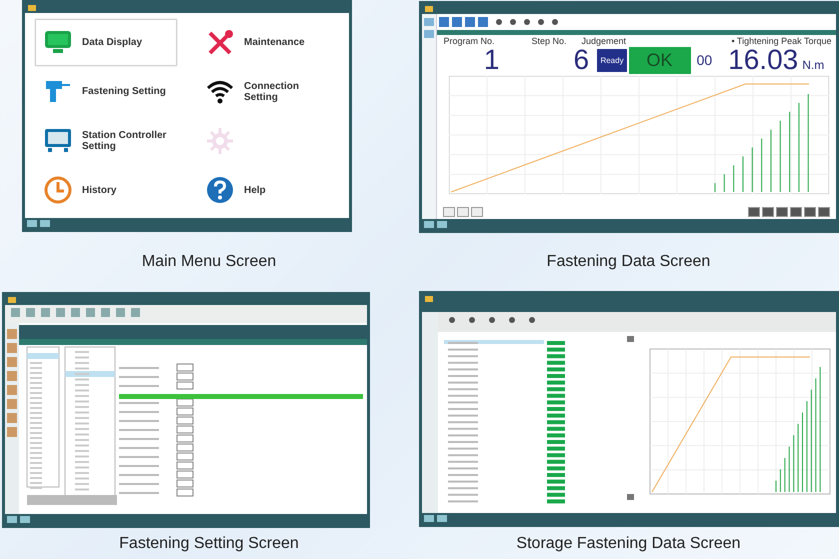 The height and width of the screenshot is (559, 839). What do you see at coordinates (492, 60) in the screenshot?
I see `program-number: 1` at bounding box center [492, 60].